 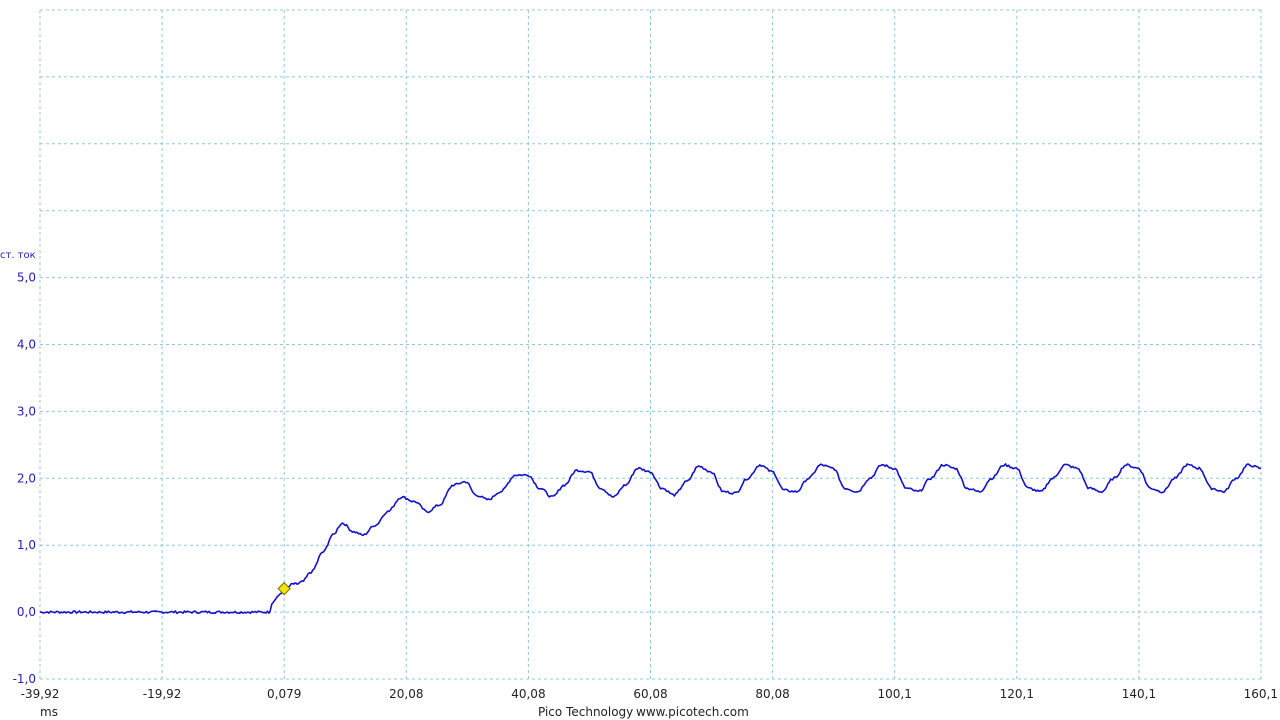 I want to click on y-axis-ticks: 5,0 4,0 3,0 2,0 1,0 0,0 -1,0, so click(x=24, y=478).